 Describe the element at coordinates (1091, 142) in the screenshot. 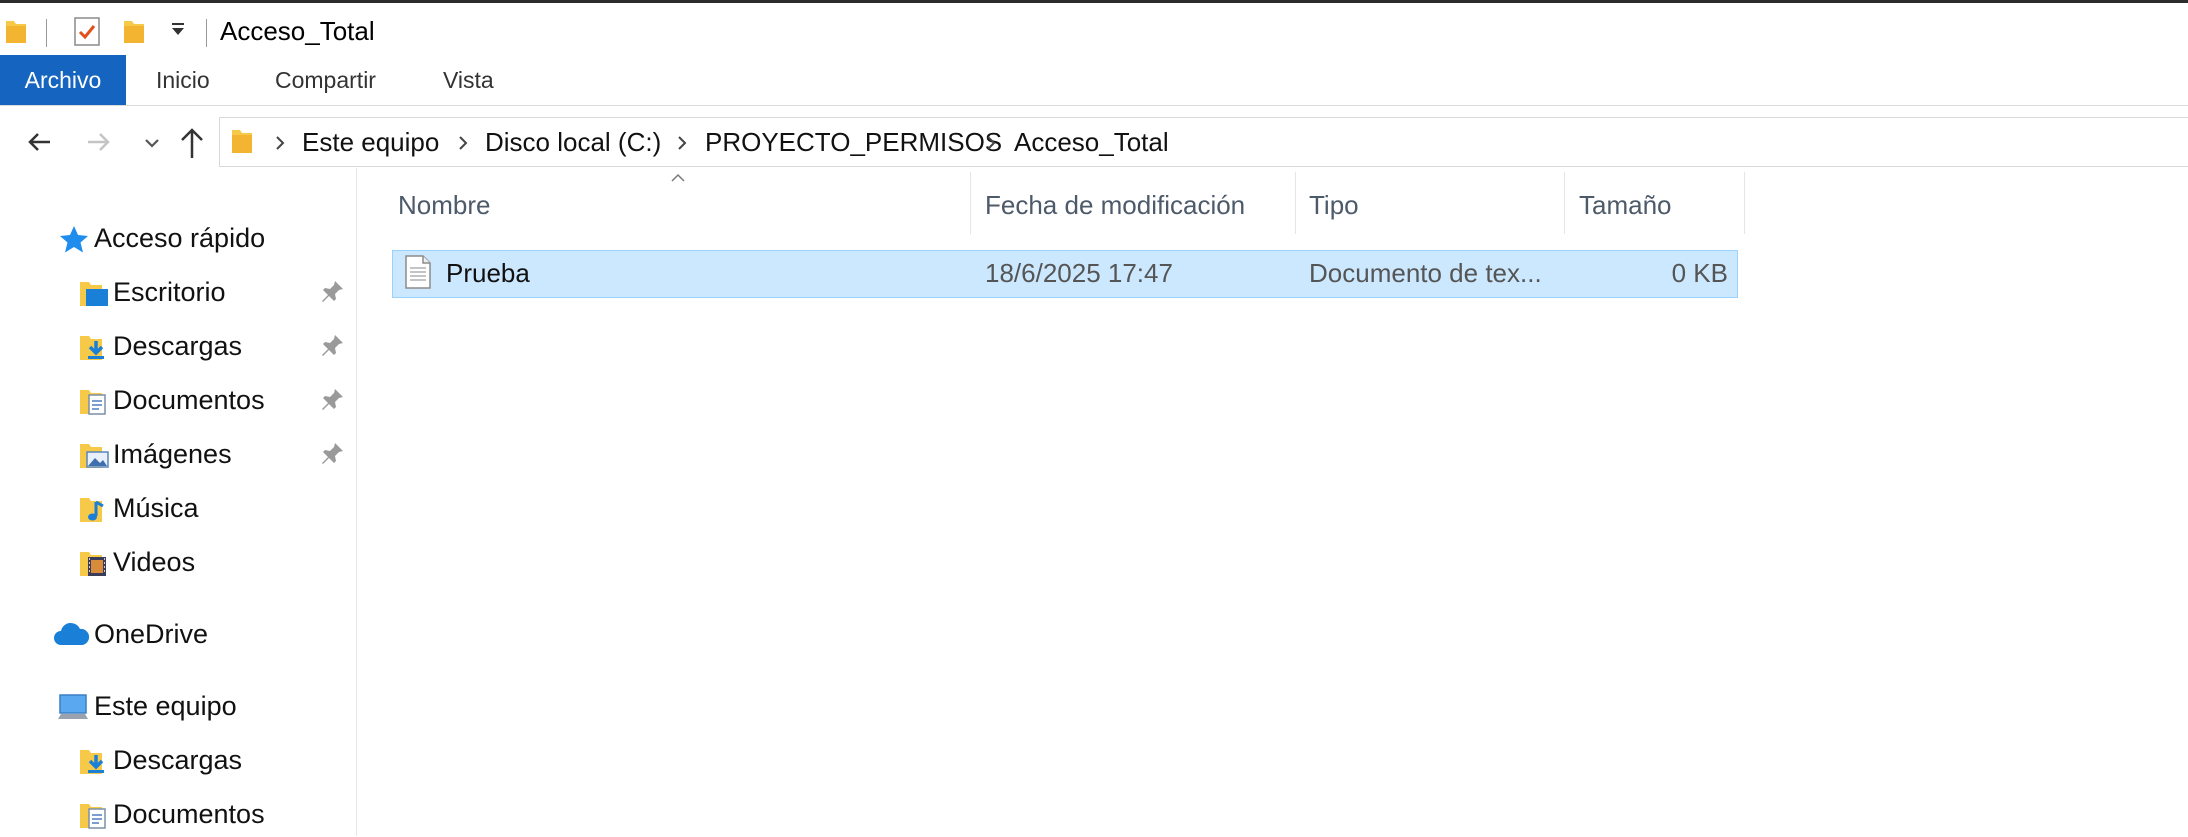

I see `breadcrumb-acceso-total: Acceso_Total` at that location.